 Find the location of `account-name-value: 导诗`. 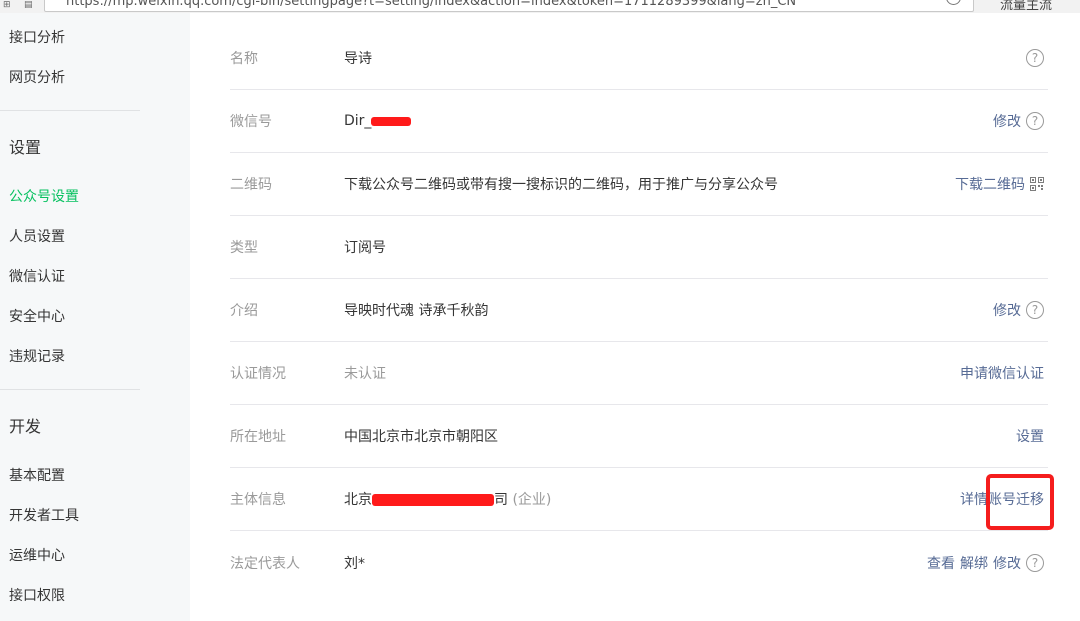

account-name-value: 导诗 is located at coordinates (358, 59).